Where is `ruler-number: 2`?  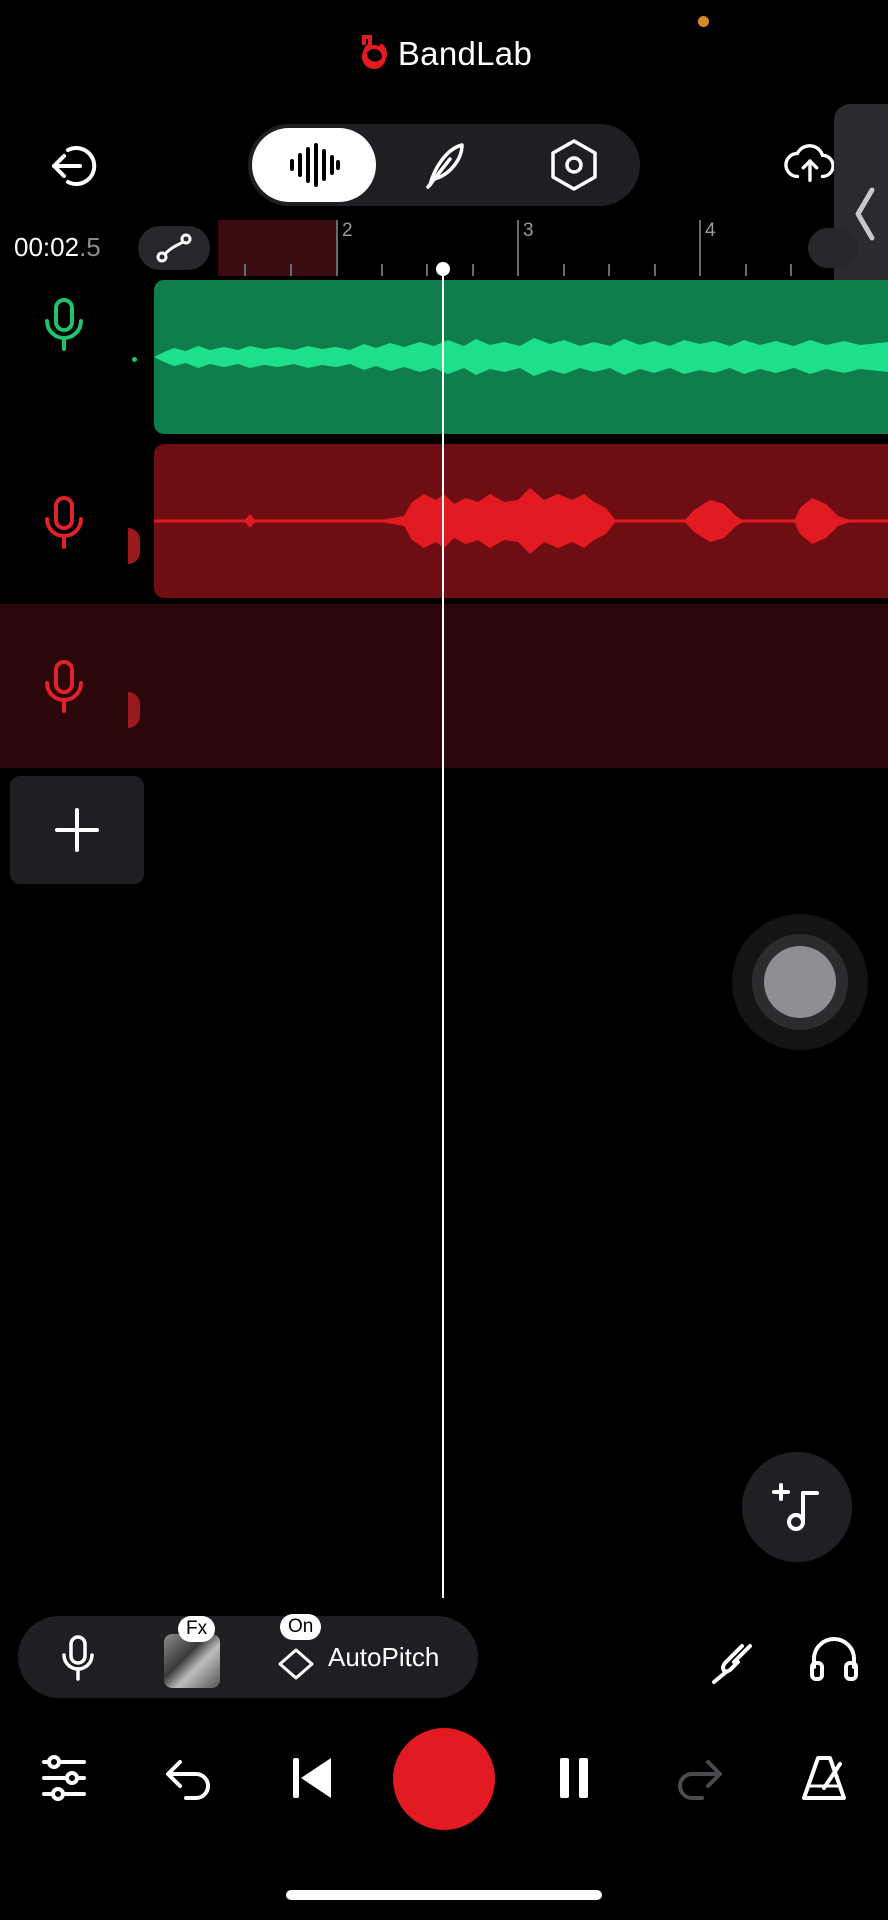 ruler-number: 2 is located at coordinates (347, 230).